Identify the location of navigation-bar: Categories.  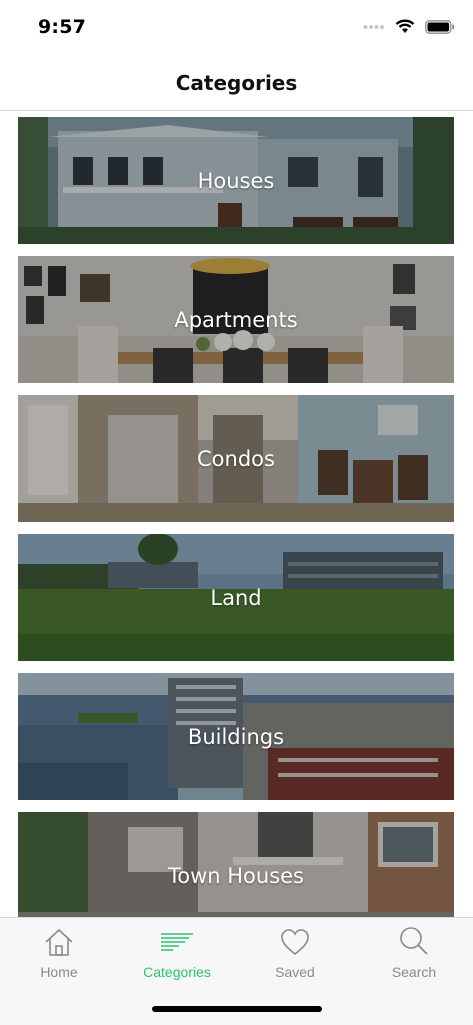
(236, 83).